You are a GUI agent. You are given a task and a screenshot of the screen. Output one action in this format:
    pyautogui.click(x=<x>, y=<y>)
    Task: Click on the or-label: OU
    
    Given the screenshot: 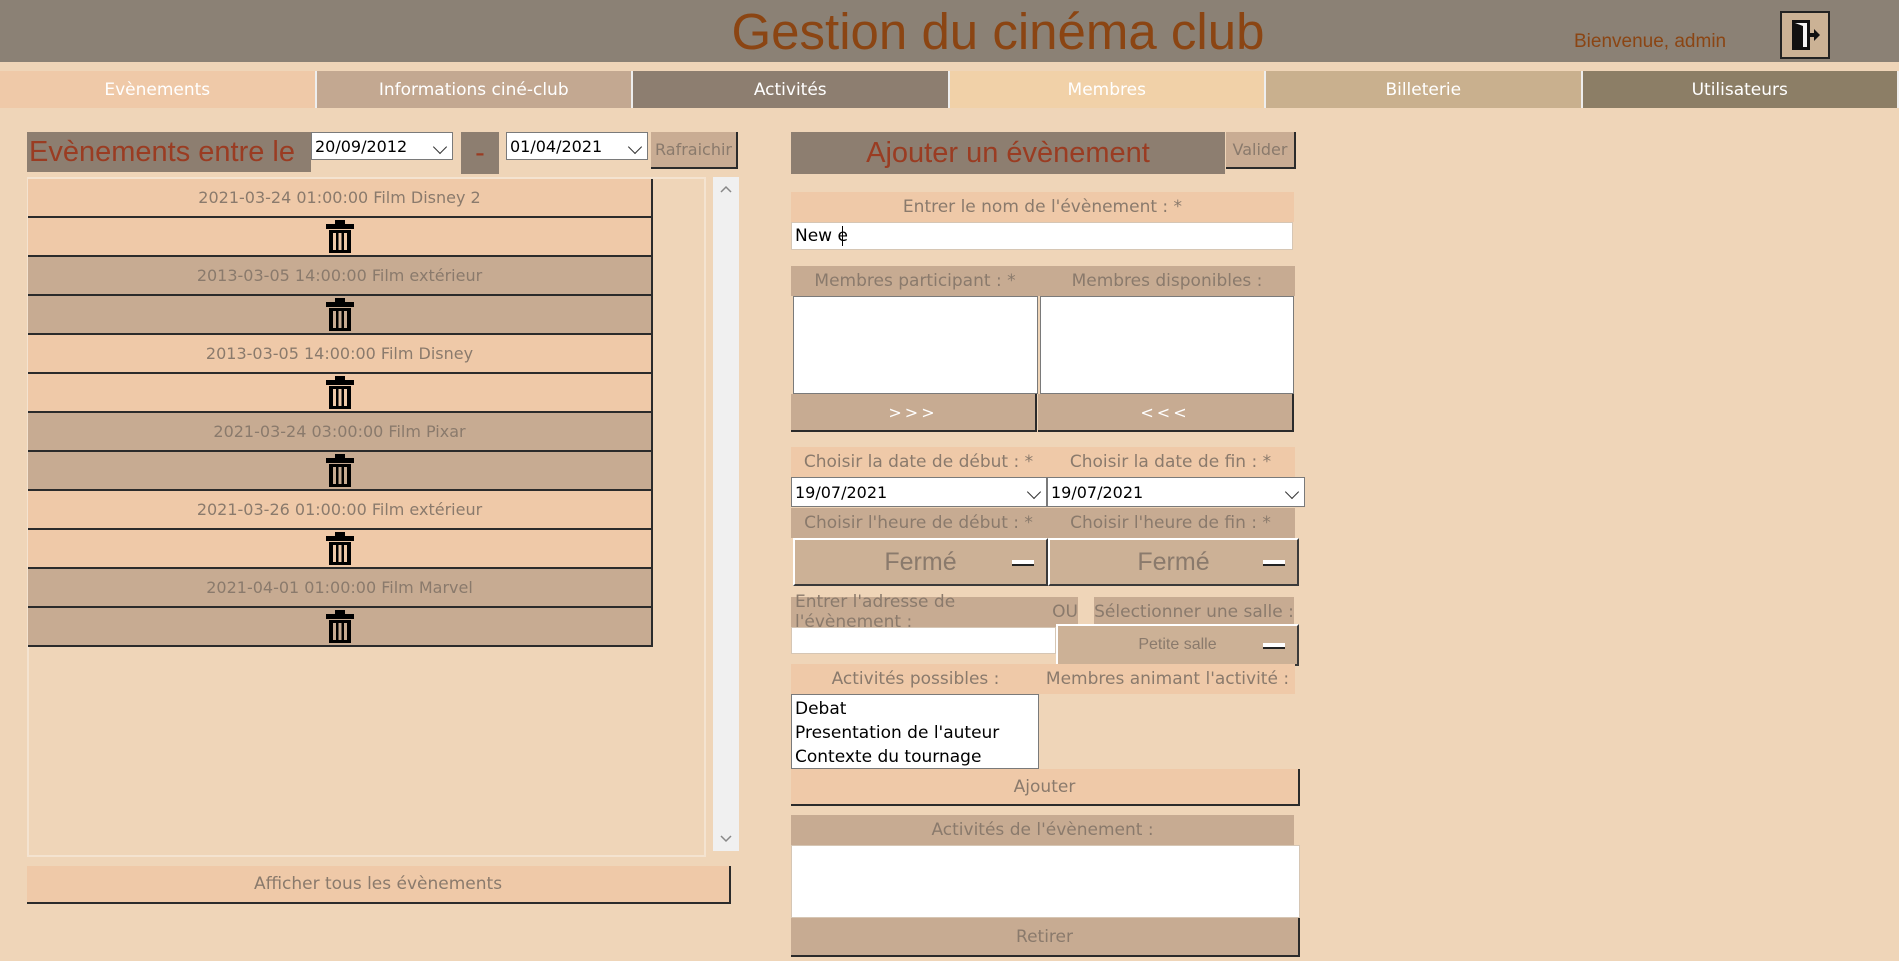 What is the action you would take?
    pyautogui.click(x=1065, y=612)
    